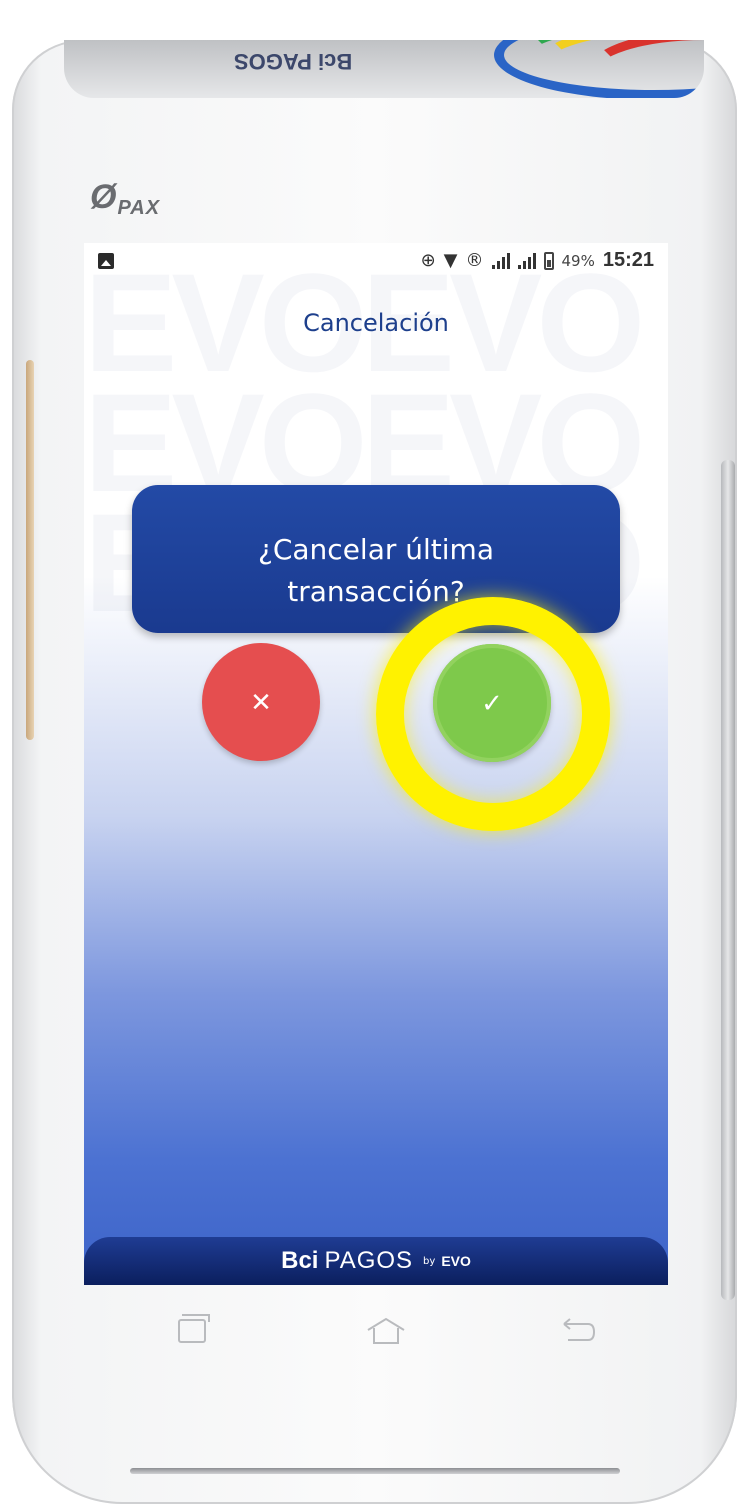  Describe the element at coordinates (376, 323) in the screenshot. I see `page-title: Cancelación` at that location.